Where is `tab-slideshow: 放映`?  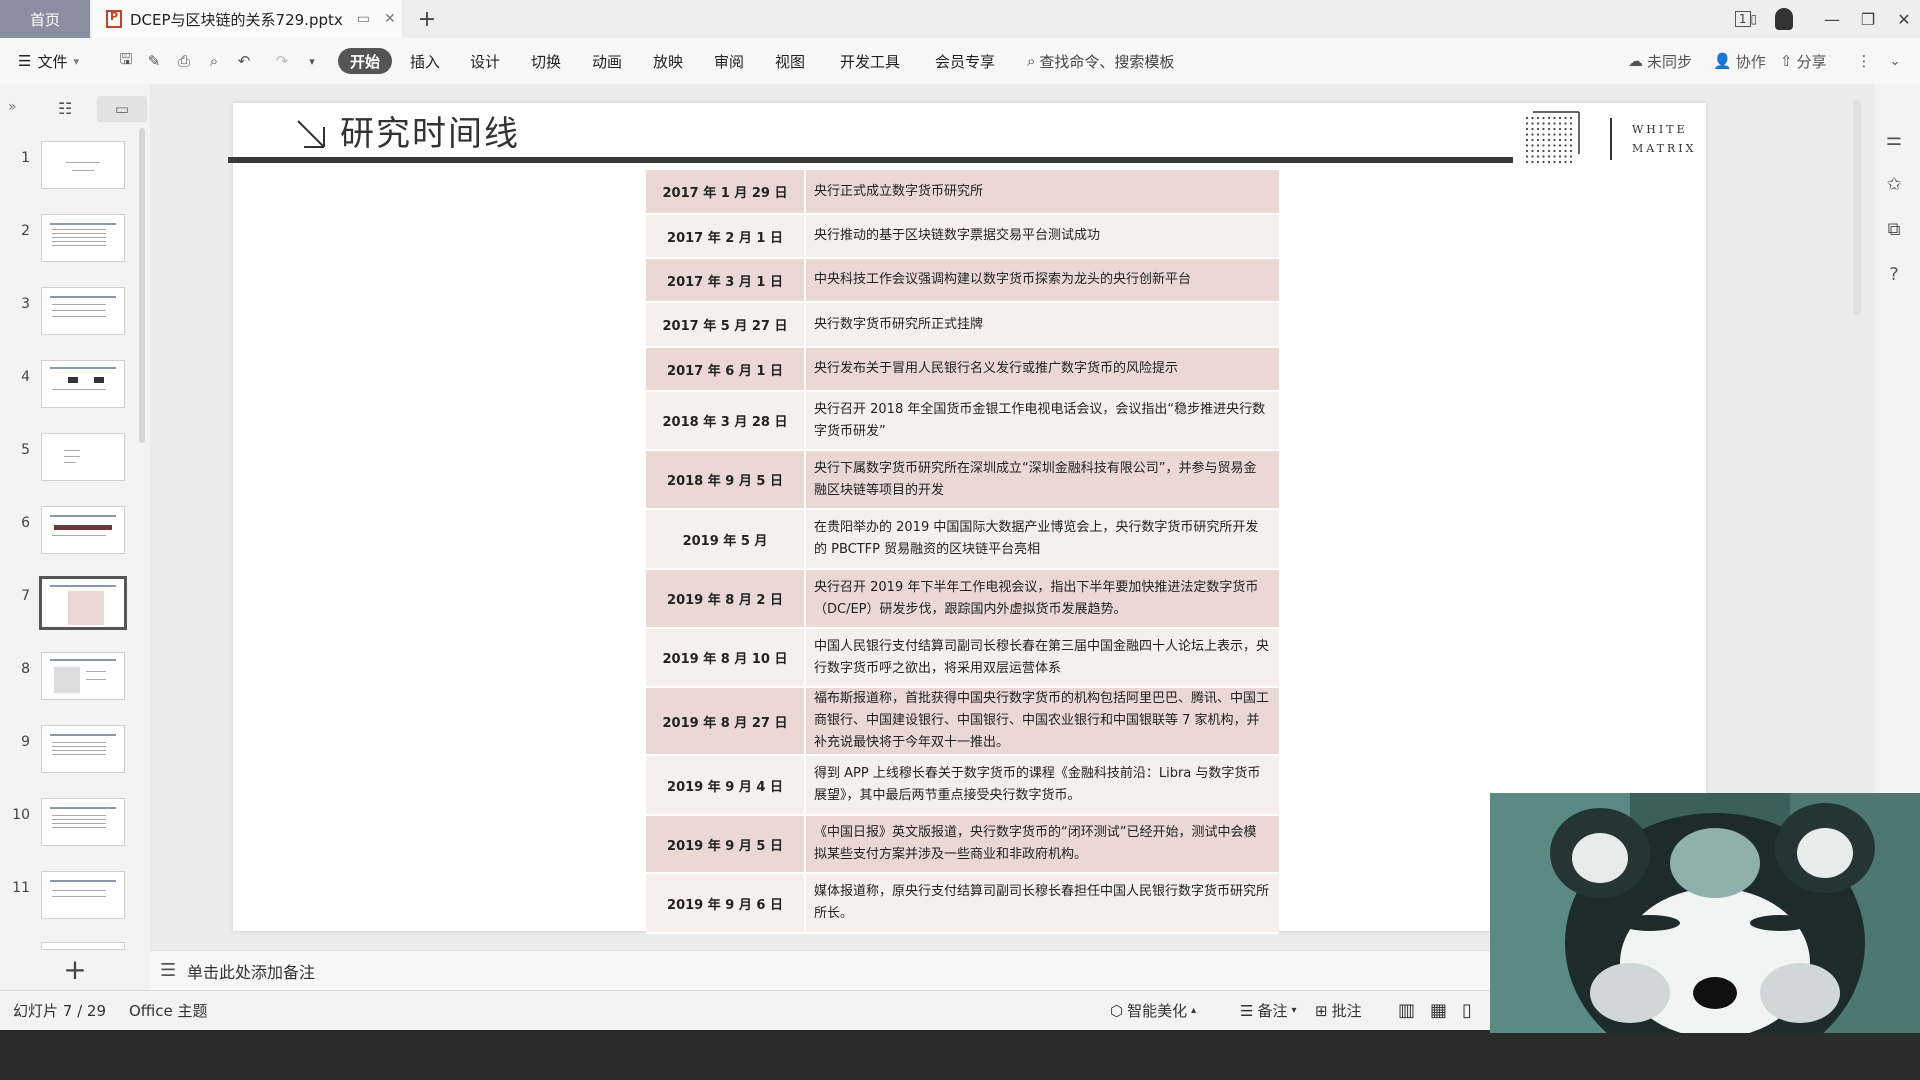
tab-slideshow: 放映 is located at coordinates (668, 61).